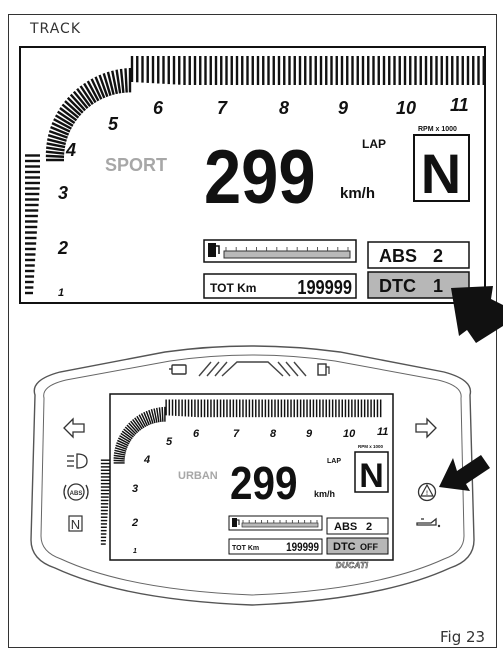 This screenshot has height=655, width=503. I want to click on top-vent-lines, so click(252, 369).